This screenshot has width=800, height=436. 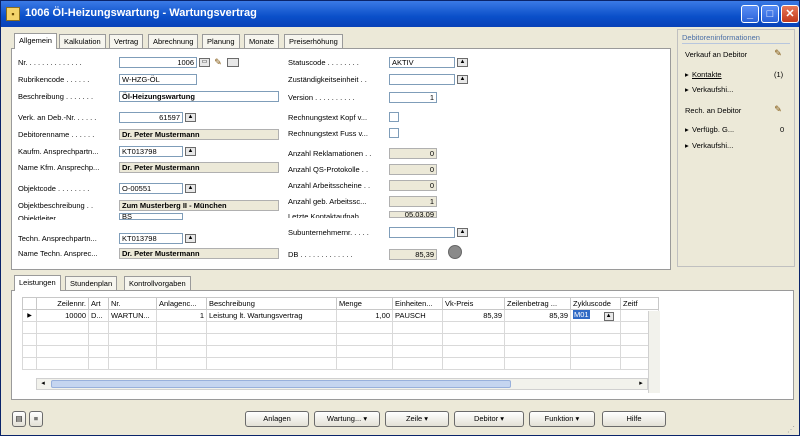 I want to click on assist-edit-icon: ▭, so click(x=204, y=62).